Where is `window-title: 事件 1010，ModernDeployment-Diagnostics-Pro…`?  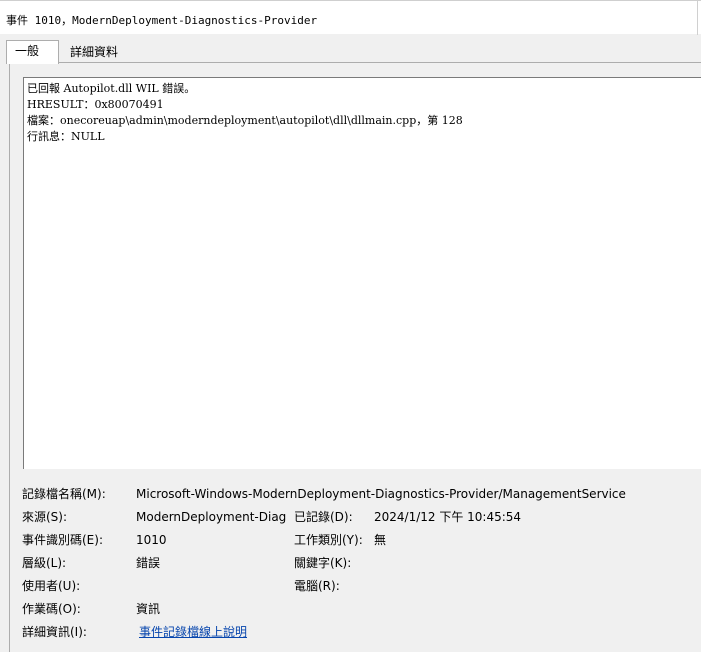
window-title: 事件 1010，ModernDeployment-Diagnostics-Pro… is located at coordinates (162, 20).